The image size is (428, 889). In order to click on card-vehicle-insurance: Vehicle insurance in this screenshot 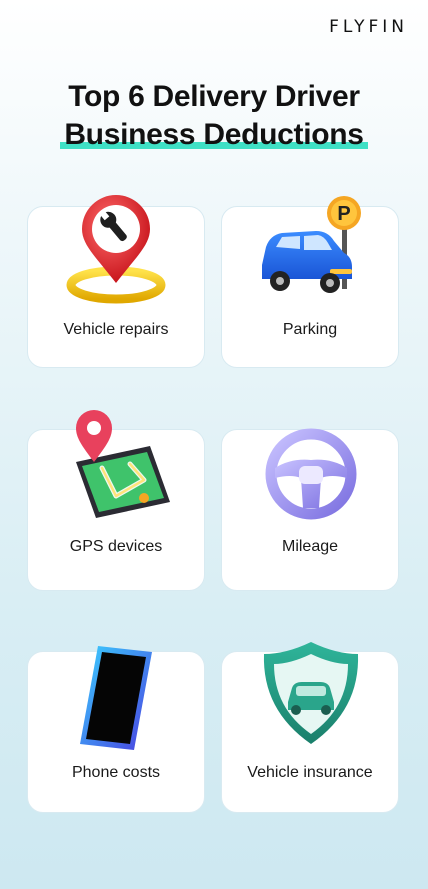, I will do `click(310, 727)`.